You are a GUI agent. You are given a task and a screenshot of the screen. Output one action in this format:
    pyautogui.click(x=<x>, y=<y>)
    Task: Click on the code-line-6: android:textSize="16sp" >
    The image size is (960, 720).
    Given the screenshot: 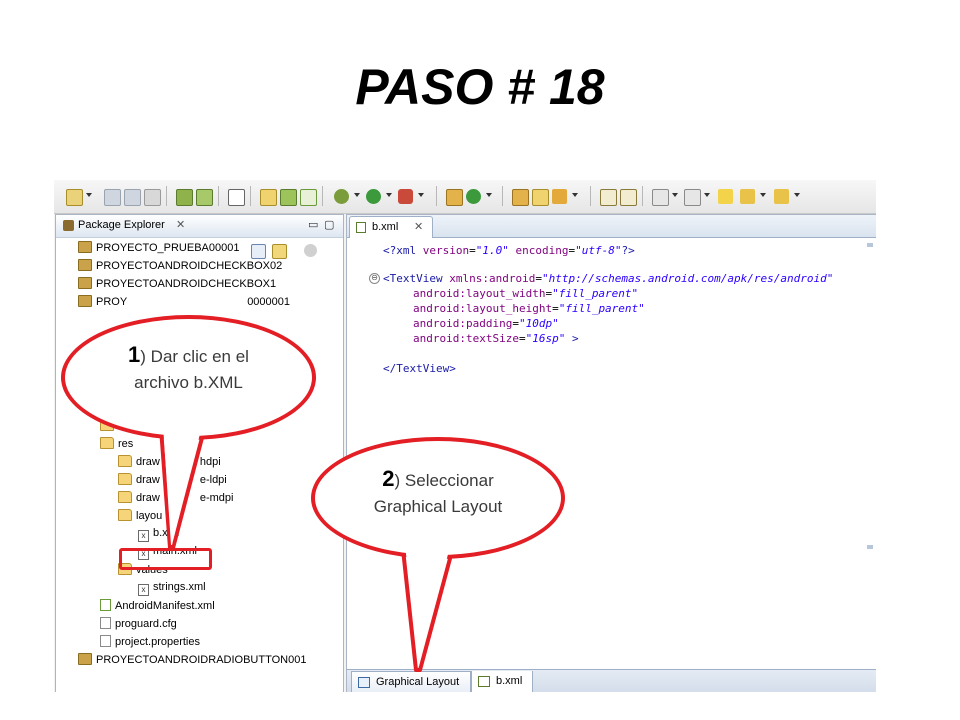 What is the action you would take?
    pyautogui.click(x=496, y=338)
    